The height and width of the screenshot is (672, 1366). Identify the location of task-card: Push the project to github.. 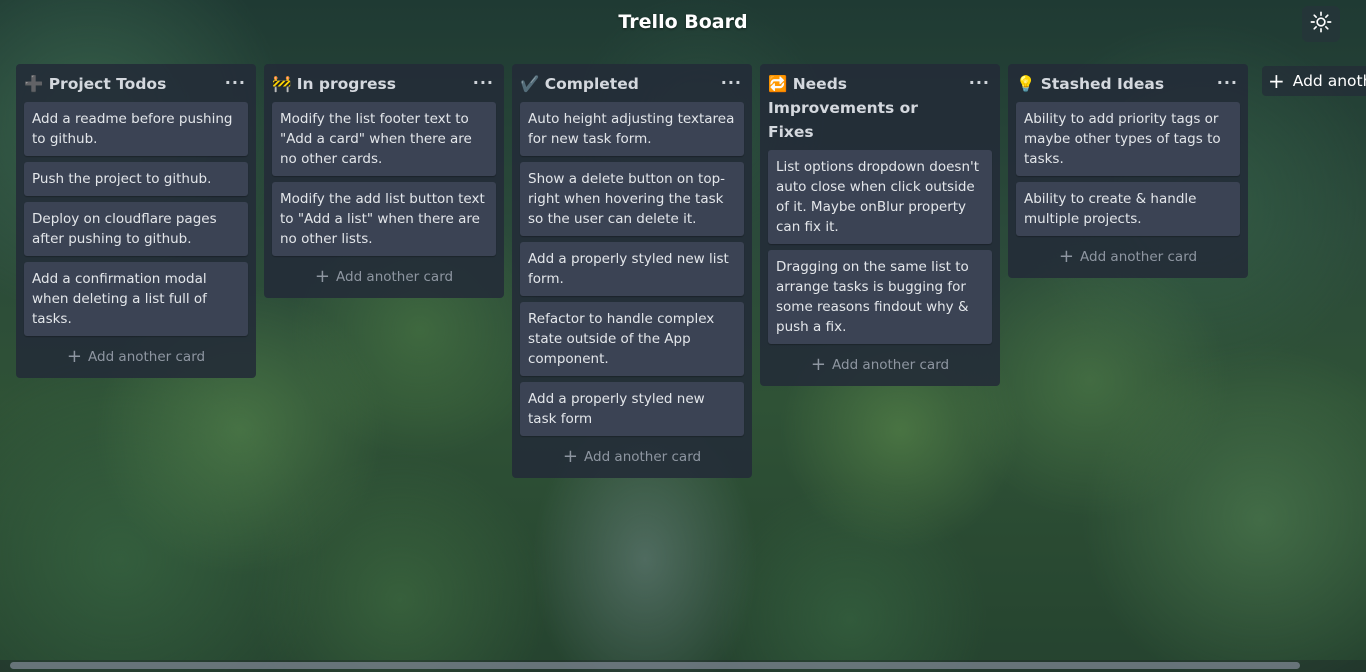
(136, 179).